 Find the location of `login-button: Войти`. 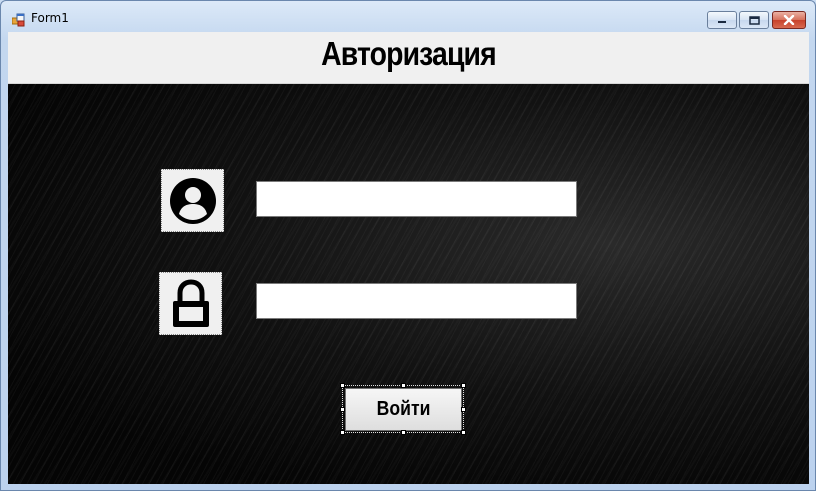

login-button: Войти is located at coordinates (403, 409).